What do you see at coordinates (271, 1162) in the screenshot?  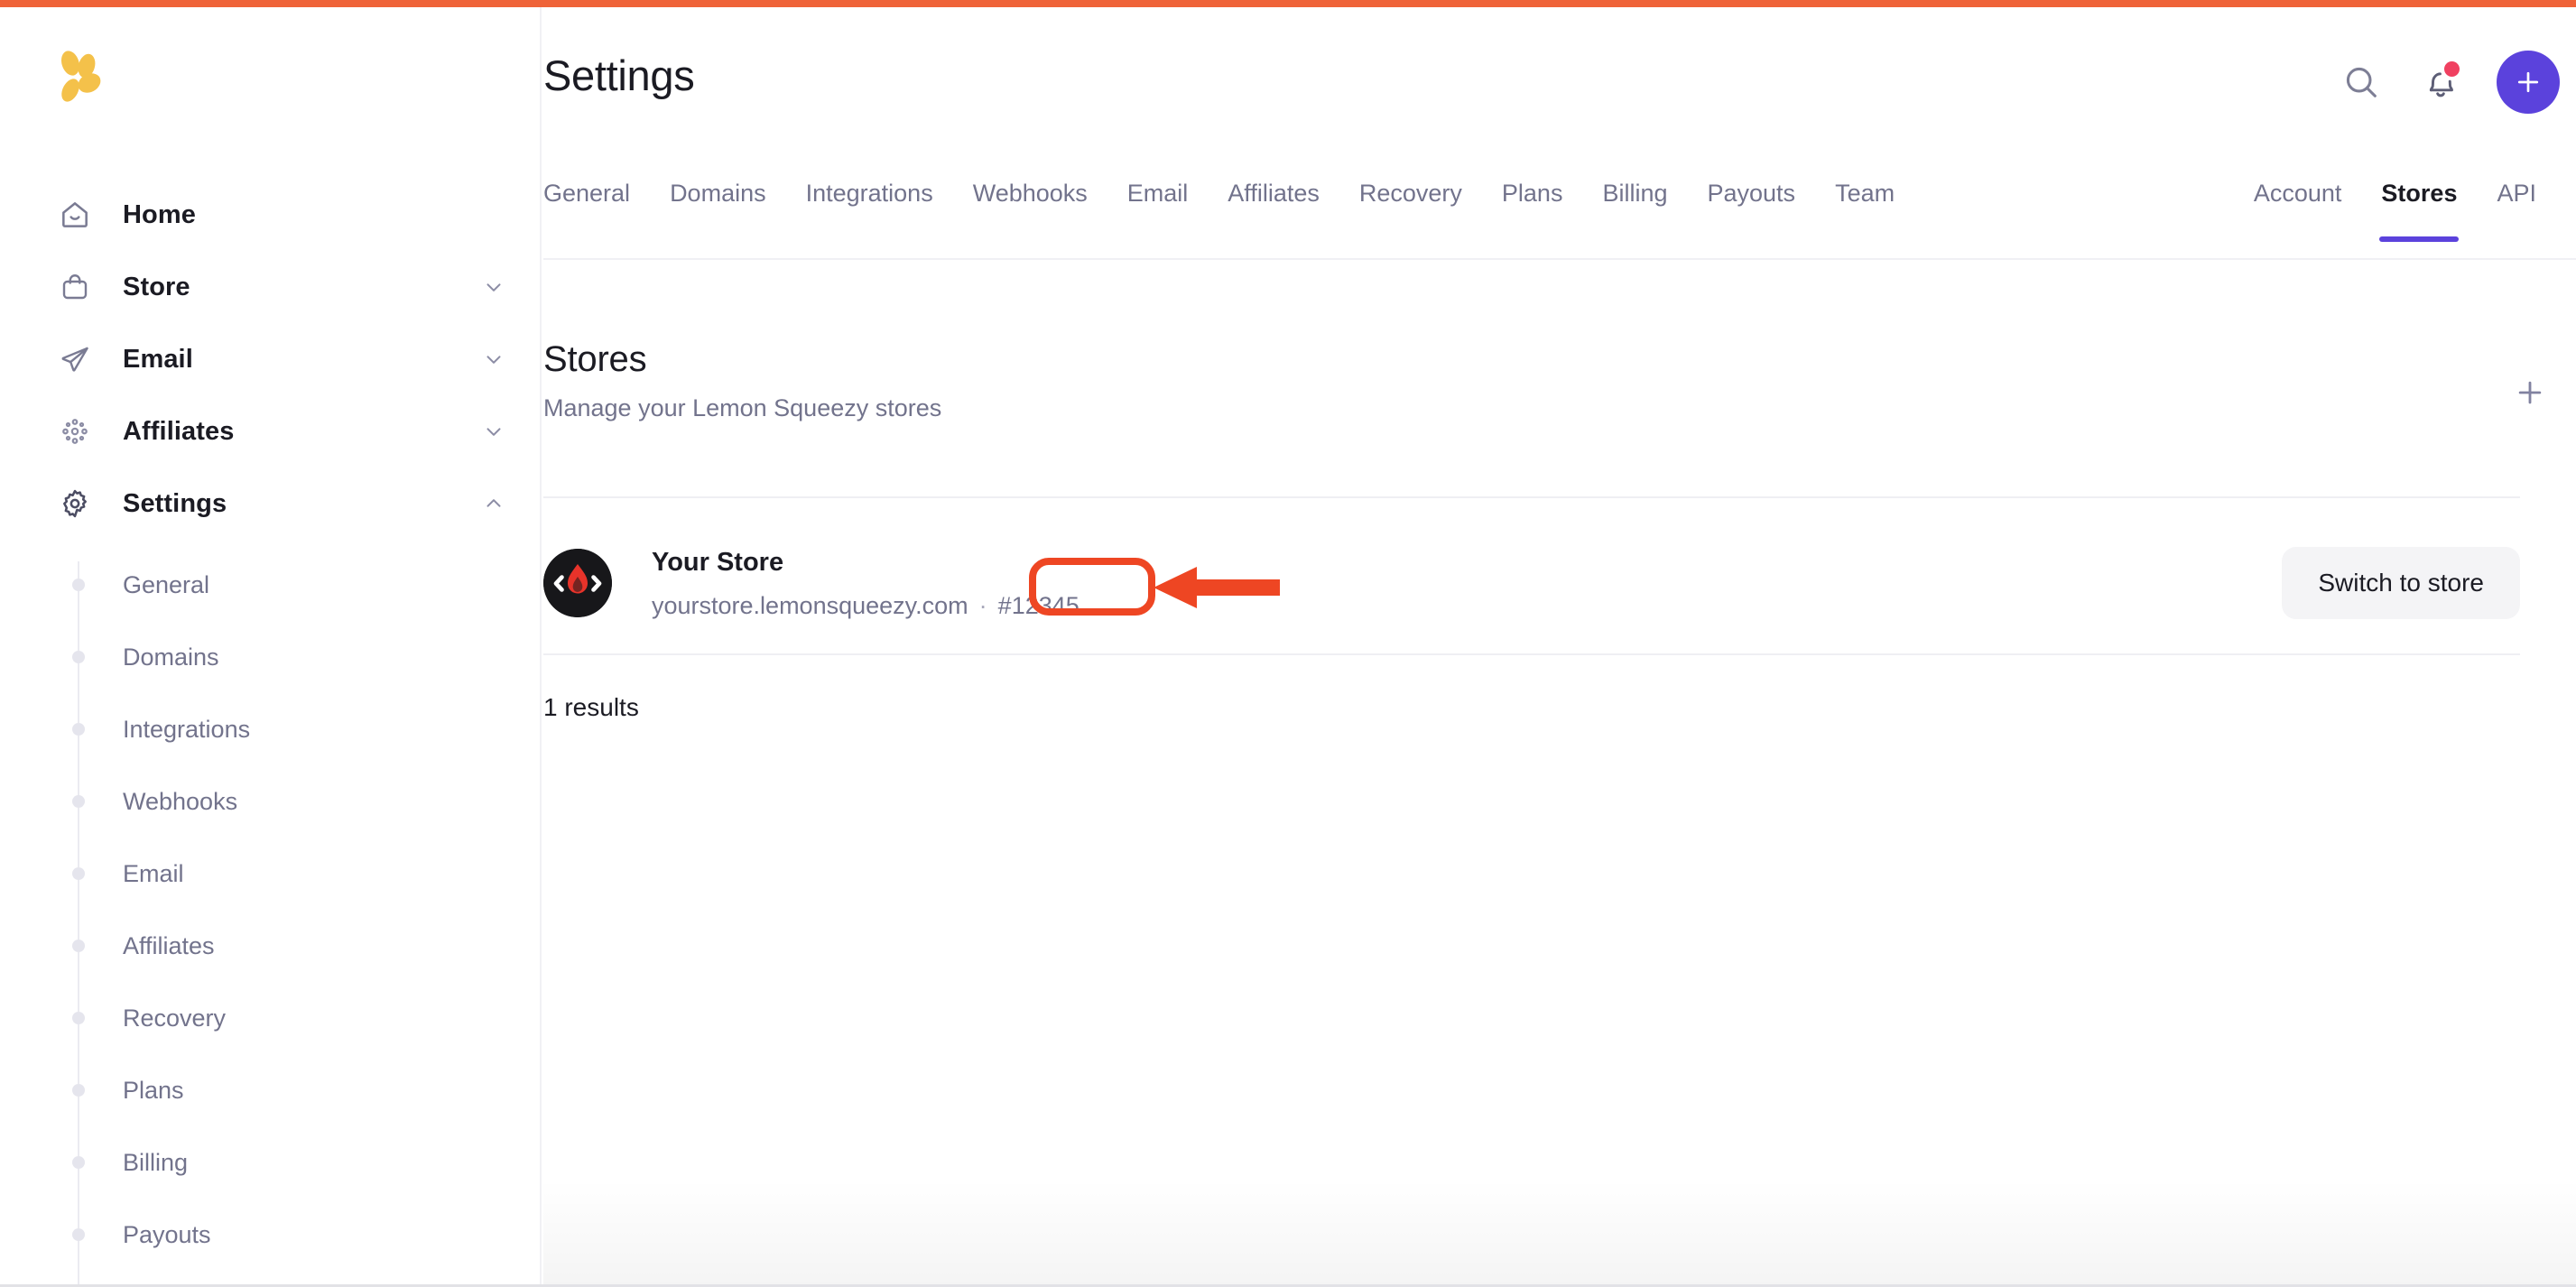 I see `sidebar-subitem-billing: Billing` at bounding box center [271, 1162].